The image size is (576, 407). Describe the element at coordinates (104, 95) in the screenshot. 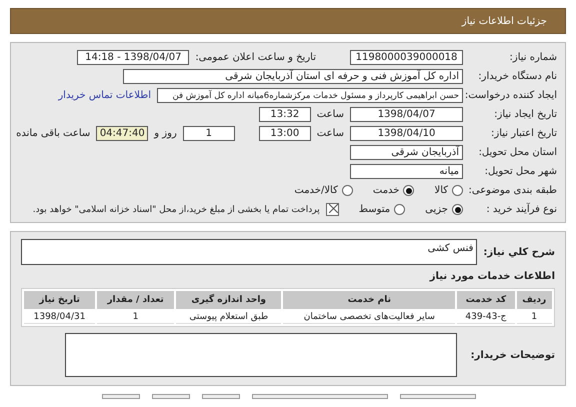

I see `contact-link: اطلاعات تماس خریدار` at that location.